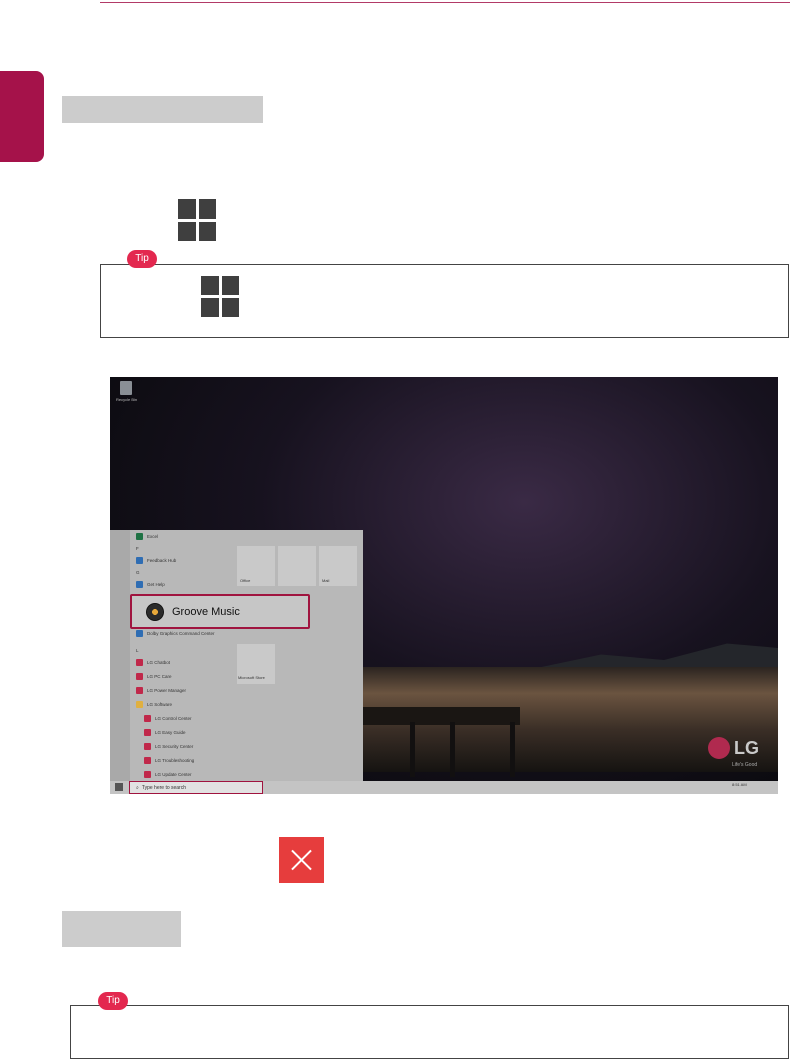  I want to click on recycle-bin-icon, so click(126, 388).